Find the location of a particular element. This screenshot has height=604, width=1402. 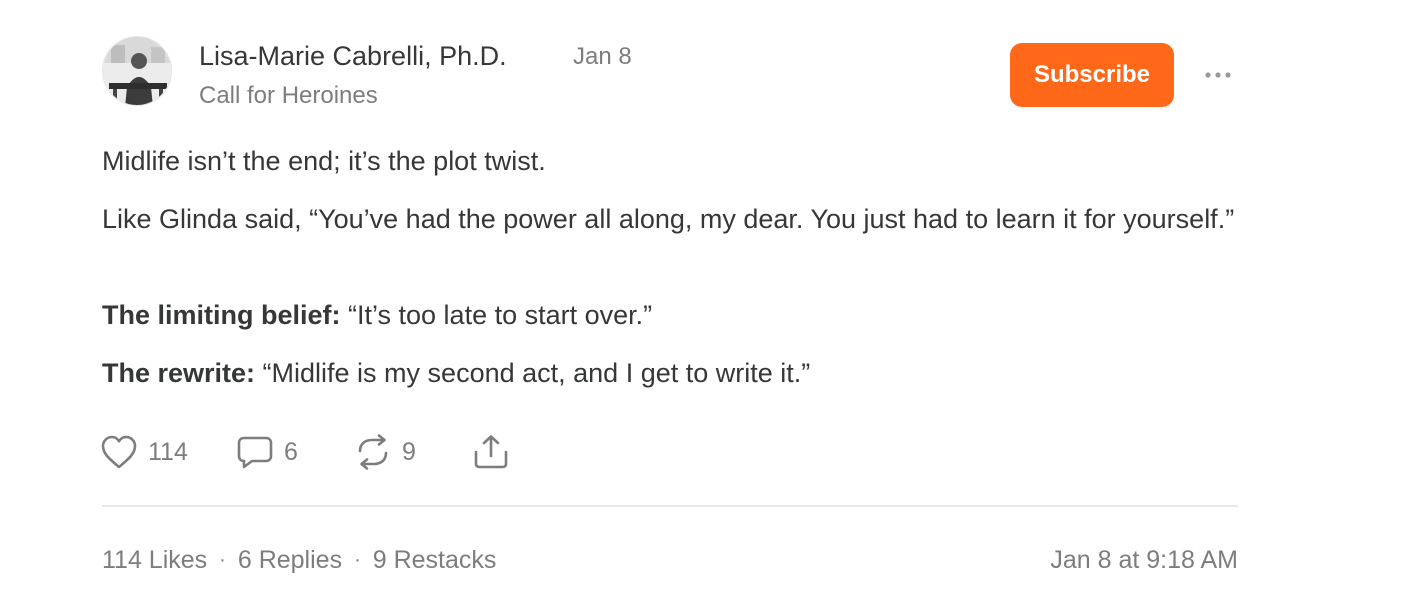

more-options-button is located at coordinates (1218, 75).